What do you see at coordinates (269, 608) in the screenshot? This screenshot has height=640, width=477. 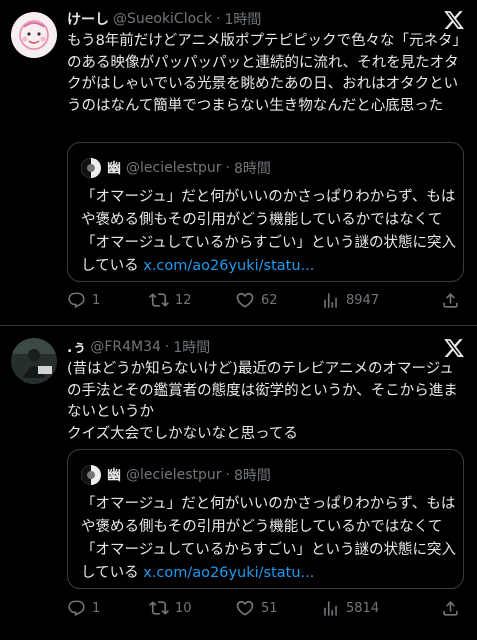 I see `like-count: 51` at bounding box center [269, 608].